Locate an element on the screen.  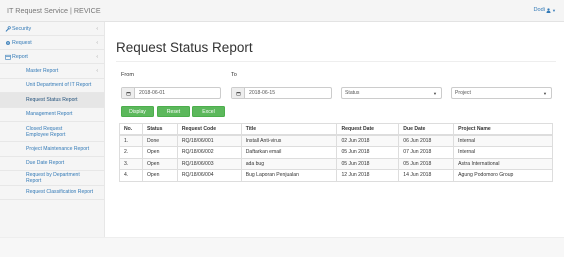
status-select: Status ▼ is located at coordinates (391, 93).